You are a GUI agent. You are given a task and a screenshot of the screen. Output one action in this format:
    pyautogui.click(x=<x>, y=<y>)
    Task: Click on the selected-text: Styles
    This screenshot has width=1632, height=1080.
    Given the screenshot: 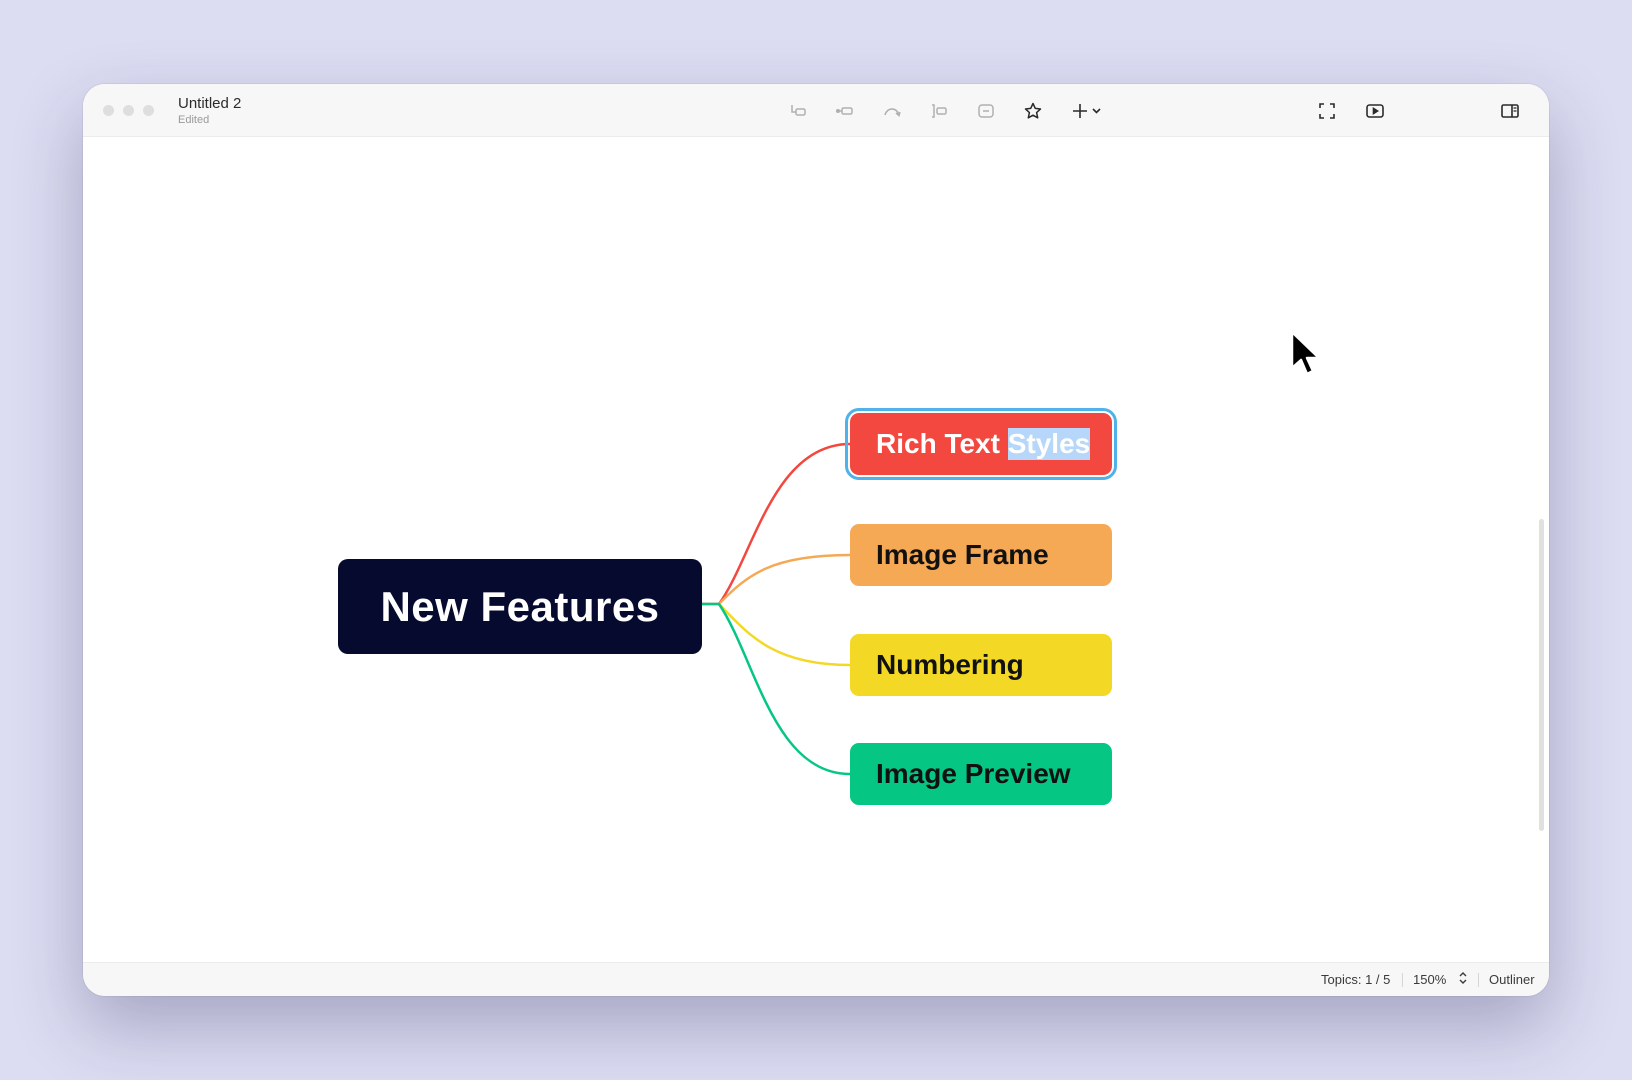 What is the action you would take?
    pyautogui.click(x=1049, y=444)
    